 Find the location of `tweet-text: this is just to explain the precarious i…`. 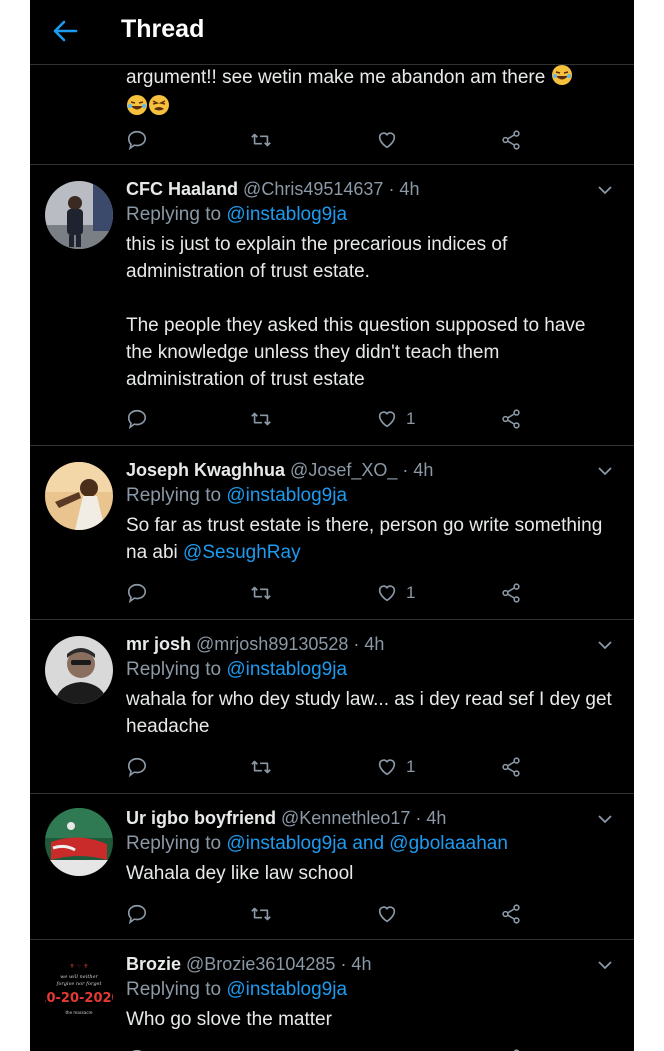

tweet-text: this is just to explain the precarious i… is located at coordinates (356, 312).